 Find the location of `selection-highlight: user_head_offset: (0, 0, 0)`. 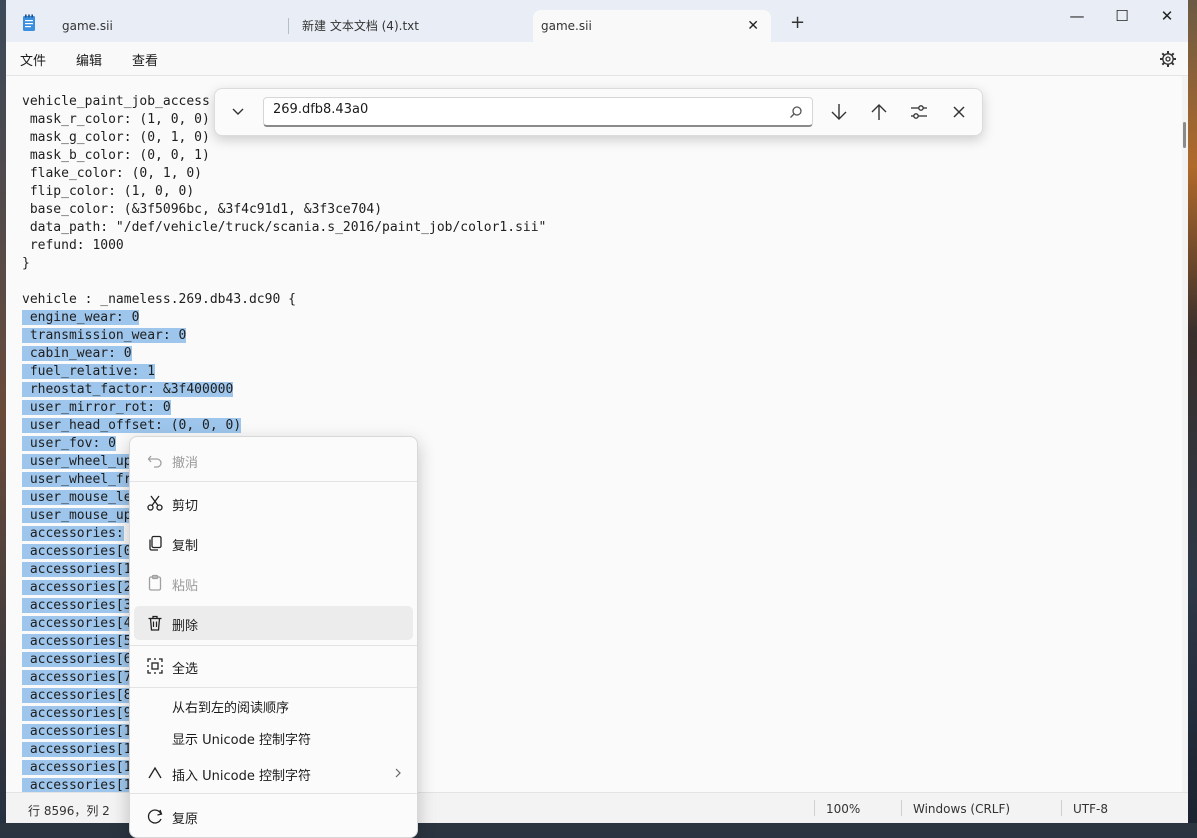

selection-highlight: user_head_offset: (0, 0, 0) is located at coordinates (132, 425).